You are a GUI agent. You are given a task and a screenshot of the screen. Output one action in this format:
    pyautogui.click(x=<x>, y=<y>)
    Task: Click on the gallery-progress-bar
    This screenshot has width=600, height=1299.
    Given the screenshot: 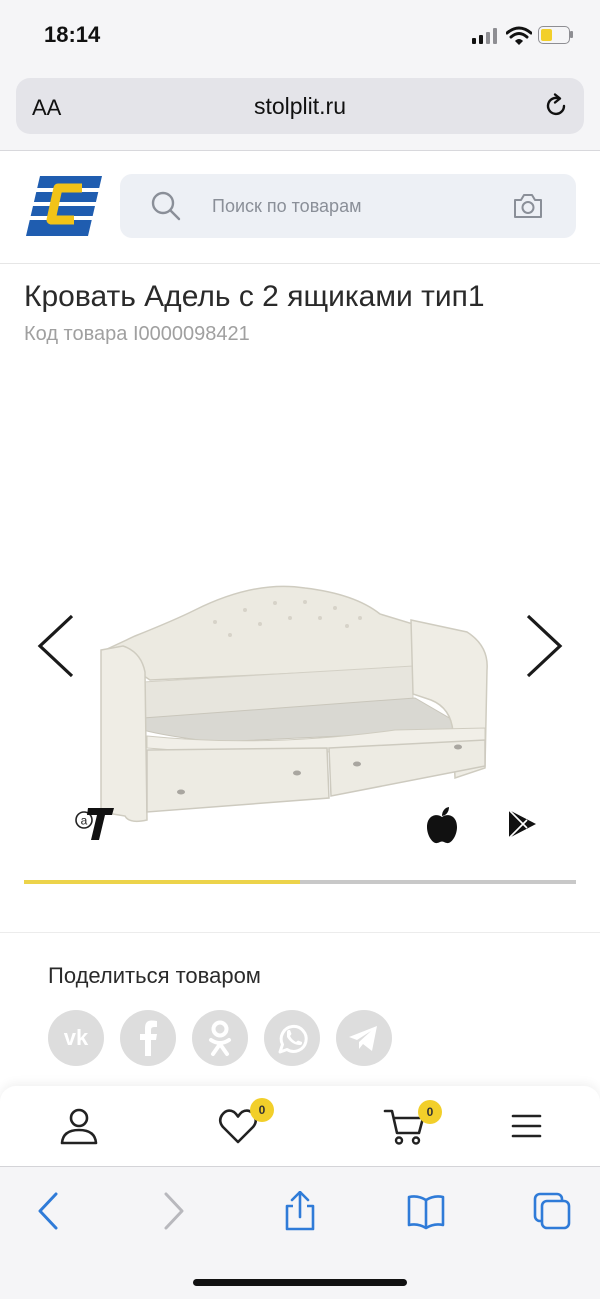 What is the action you would take?
    pyautogui.click(x=300, y=882)
    